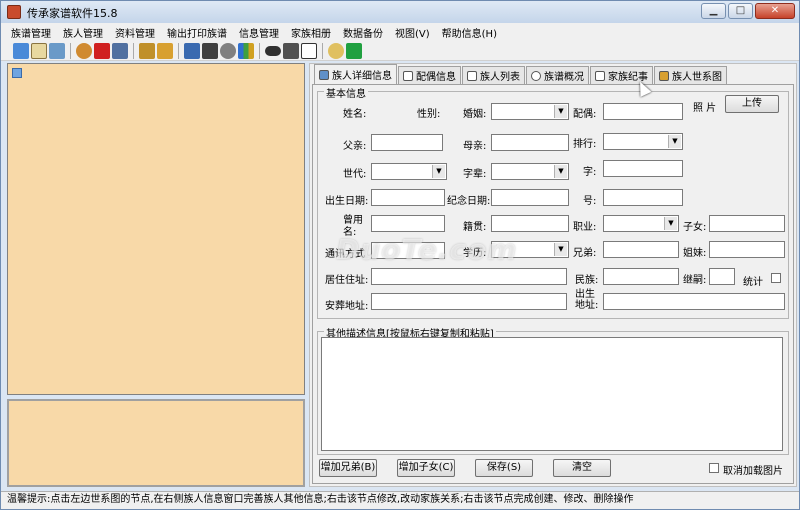 The image size is (800, 510). I want to click on chat-icon, so click(336, 50).